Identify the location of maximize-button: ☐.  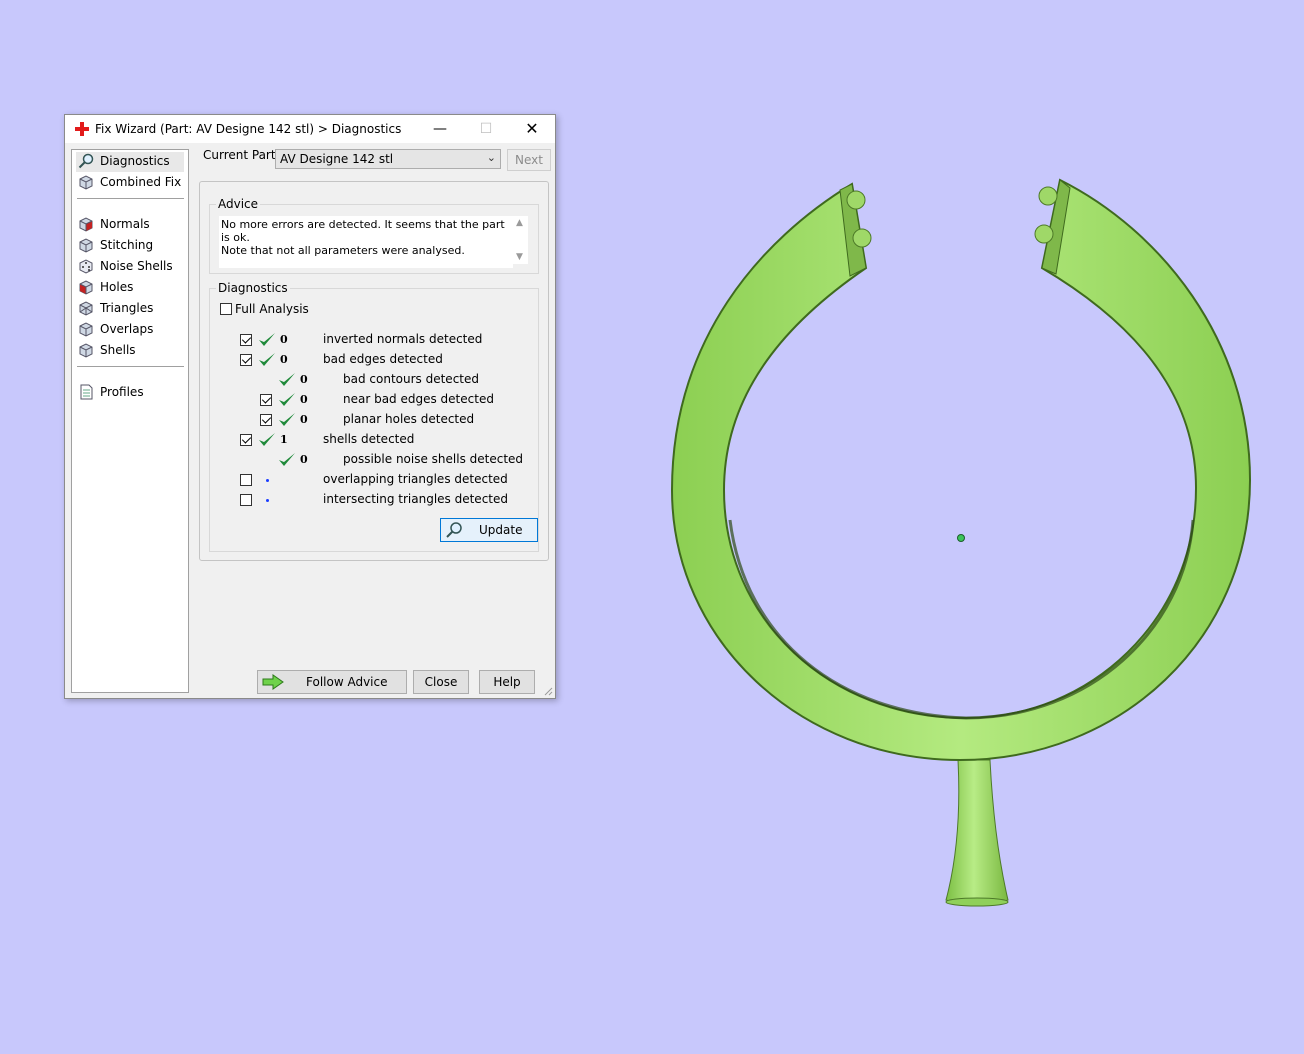
(486, 129).